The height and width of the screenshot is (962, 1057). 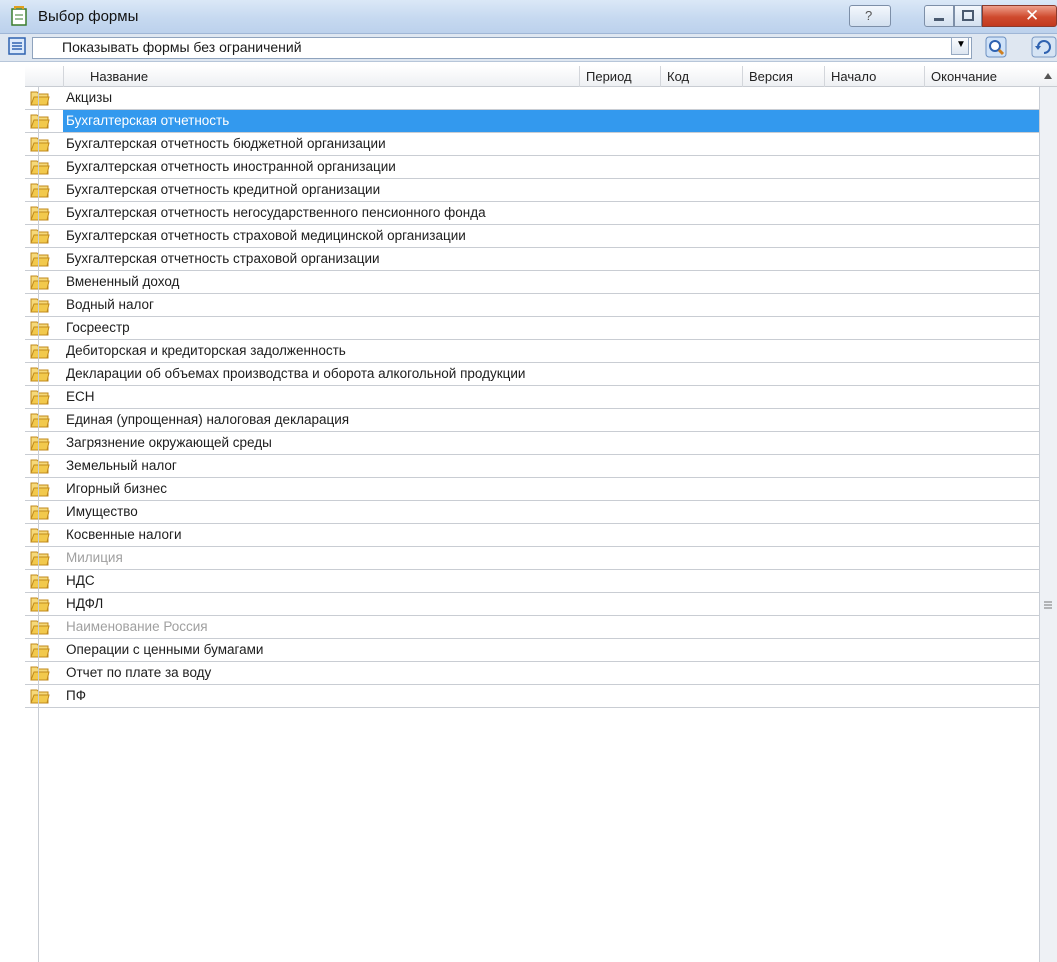 I want to click on help-button: ?, so click(x=870, y=16).